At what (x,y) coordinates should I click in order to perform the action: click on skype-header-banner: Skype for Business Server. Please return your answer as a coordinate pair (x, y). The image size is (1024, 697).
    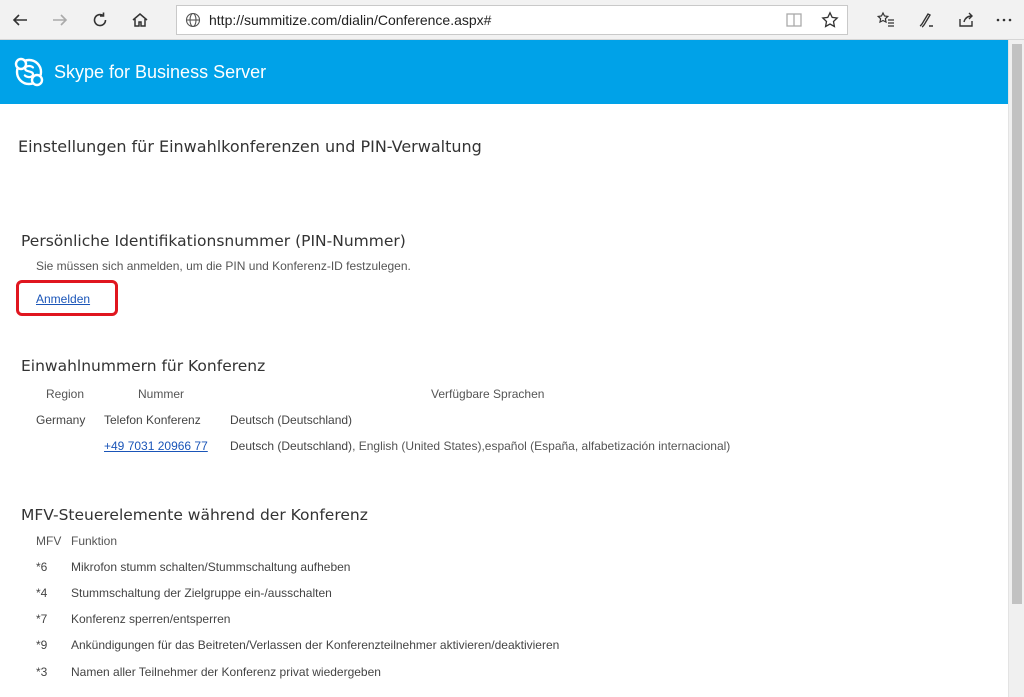
    Looking at the image, I should click on (504, 72).